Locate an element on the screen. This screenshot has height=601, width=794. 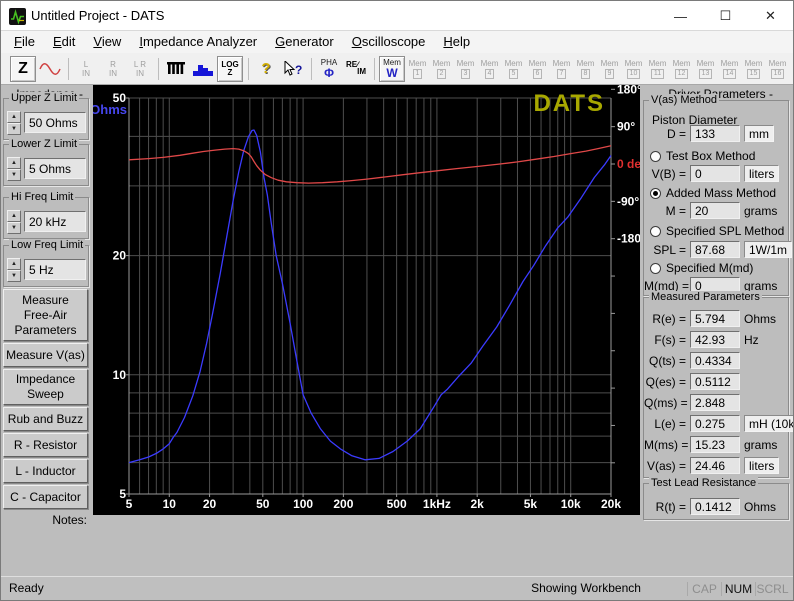
f-s-unit: Hz is located at coordinates (751, 340).